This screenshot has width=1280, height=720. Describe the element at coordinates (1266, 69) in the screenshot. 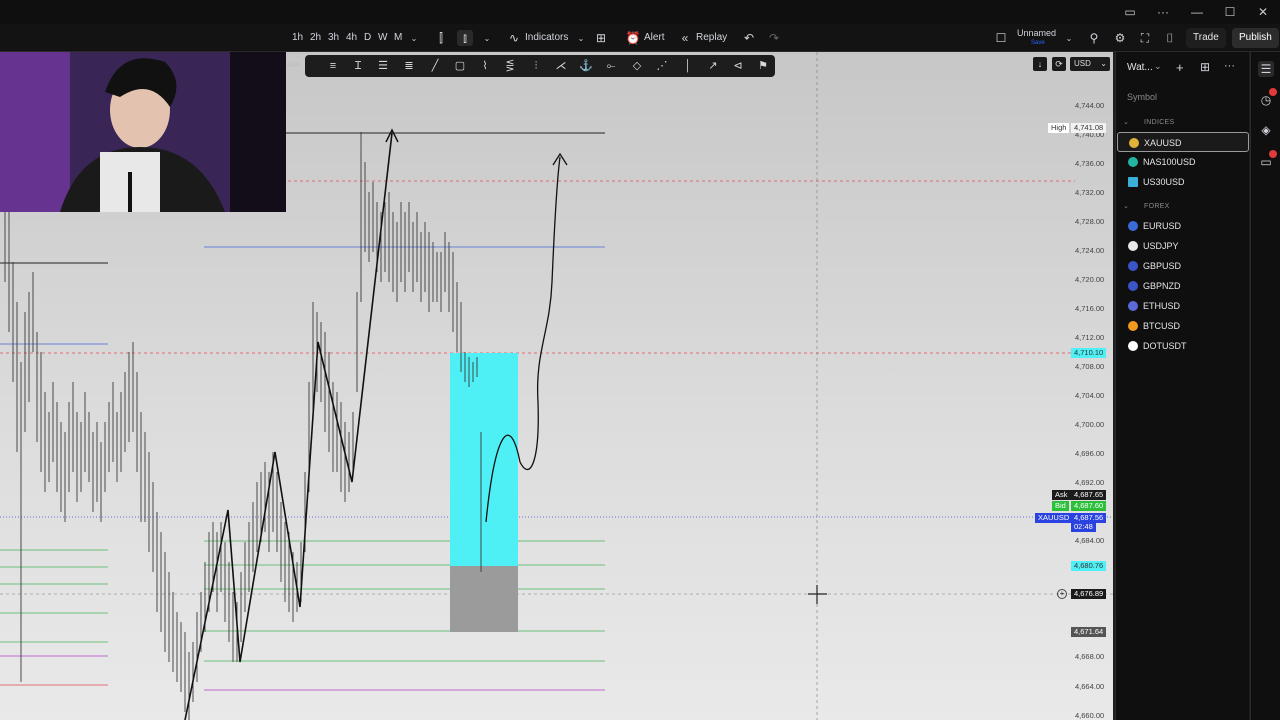

I see `watchlist-icon: ☰` at that location.